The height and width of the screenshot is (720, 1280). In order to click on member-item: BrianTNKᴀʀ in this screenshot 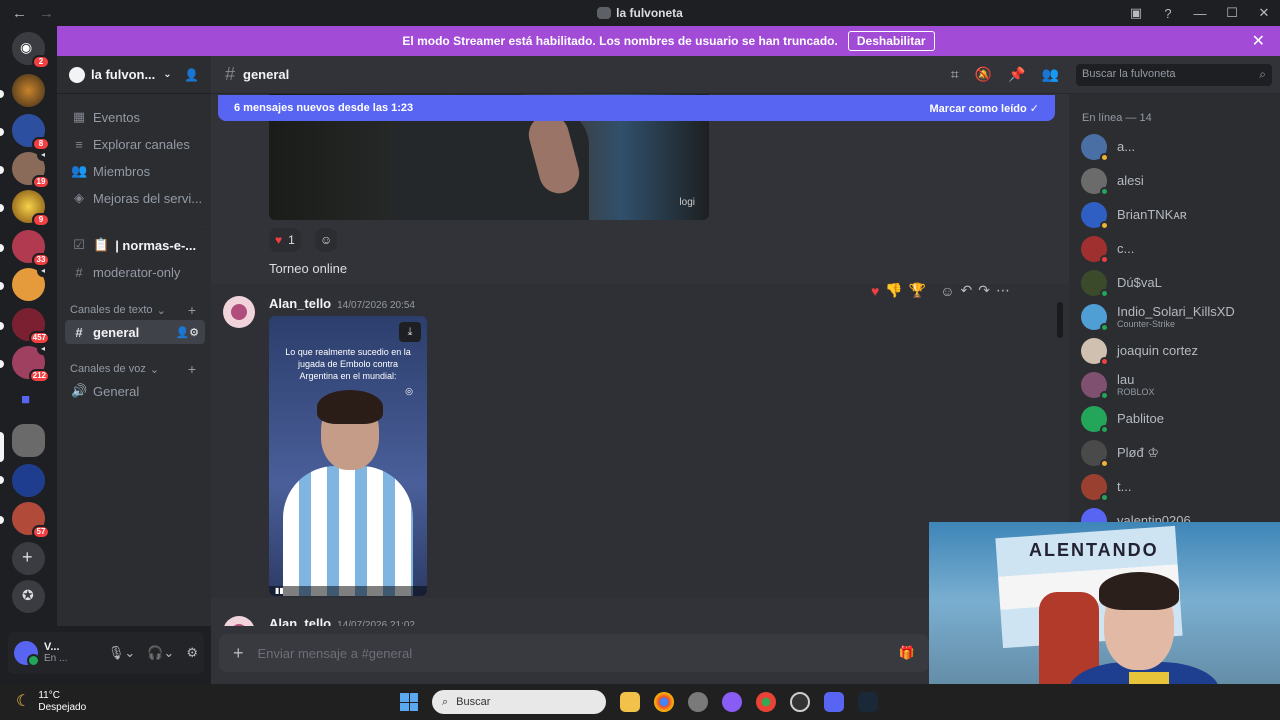, I will do `click(1176, 215)`.